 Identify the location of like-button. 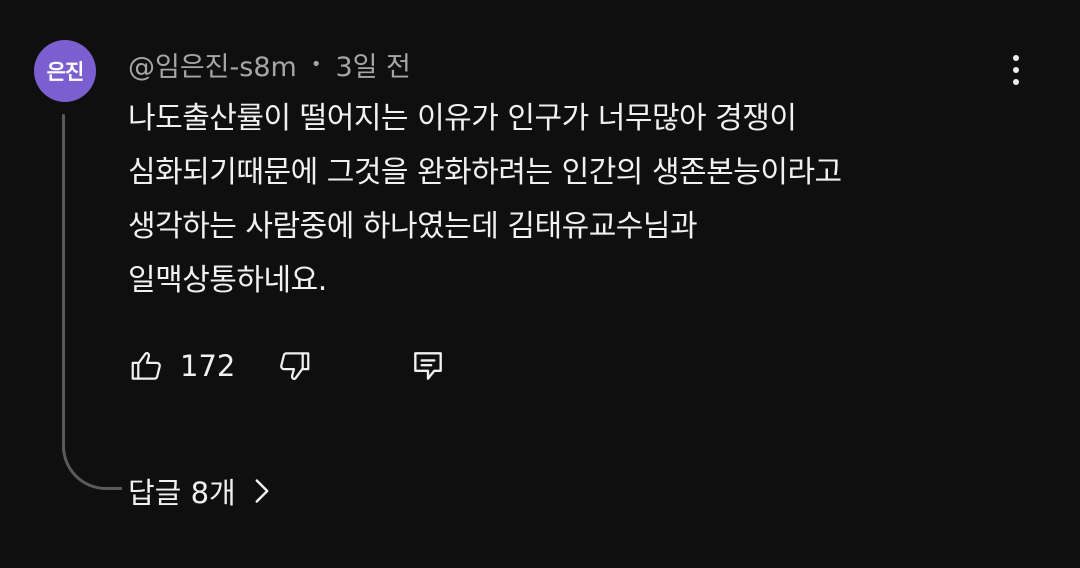
(147, 366).